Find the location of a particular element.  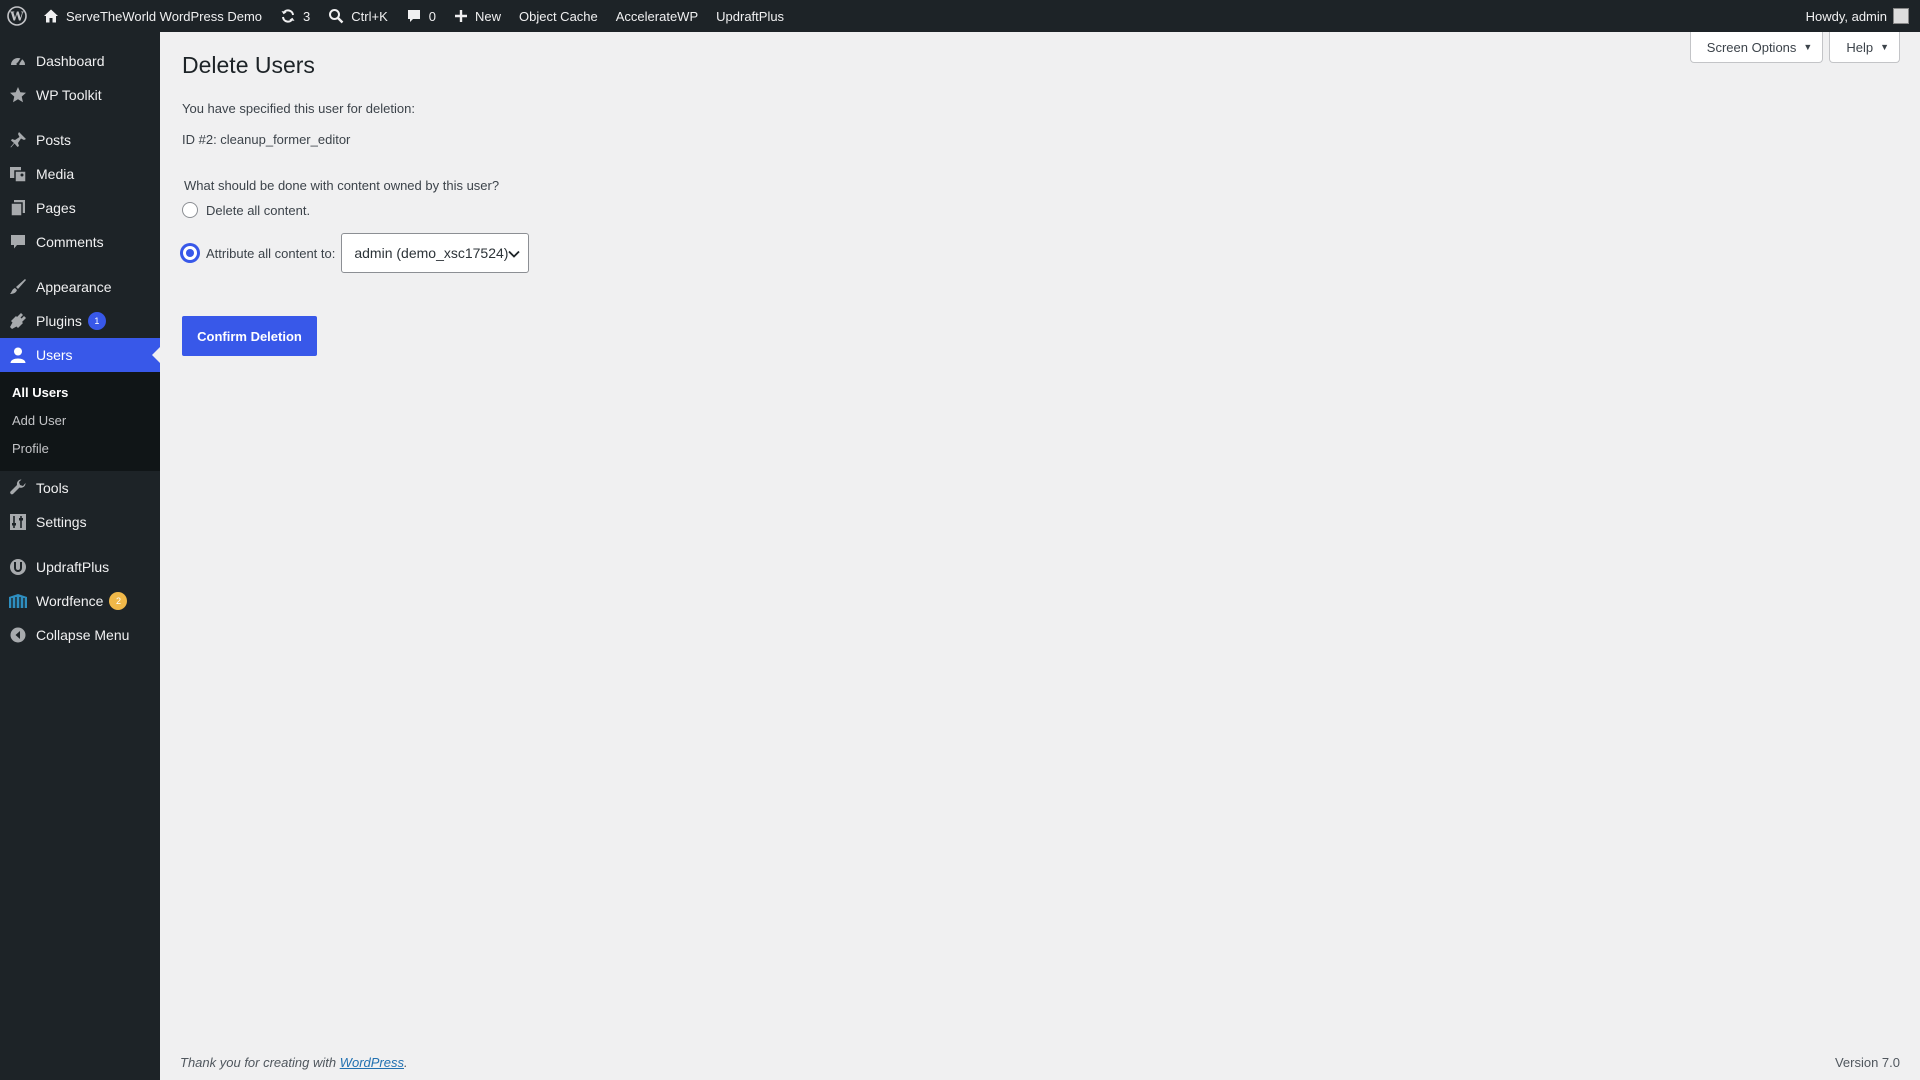

sidebar-item-label: Dashboard is located at coordinates (70, 61).